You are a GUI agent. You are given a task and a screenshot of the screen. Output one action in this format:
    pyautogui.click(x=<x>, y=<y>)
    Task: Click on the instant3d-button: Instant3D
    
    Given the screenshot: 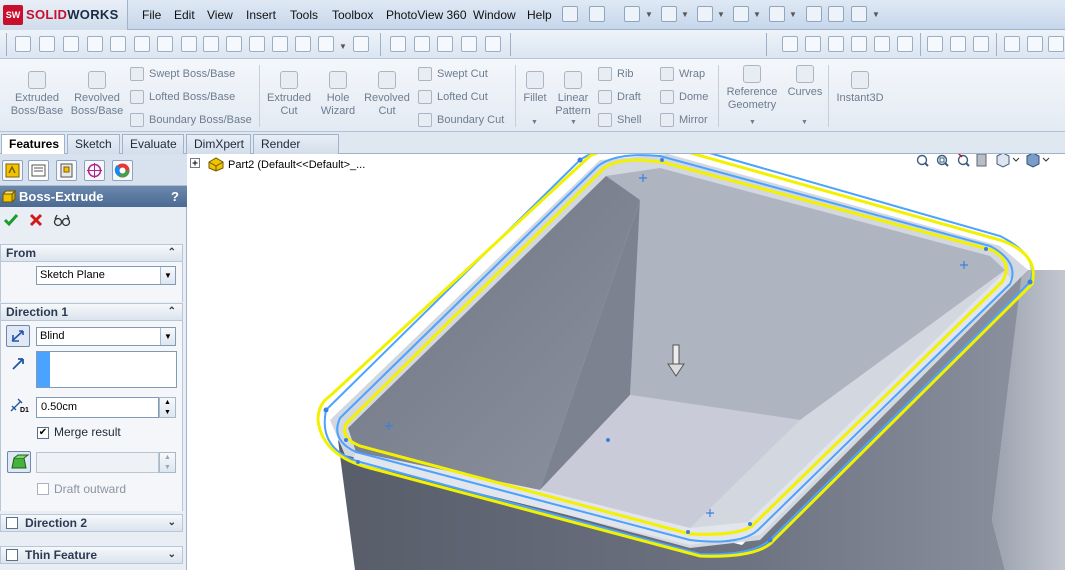 What is the action you would take?
    pyautogui.click(x=860, y=88)
    